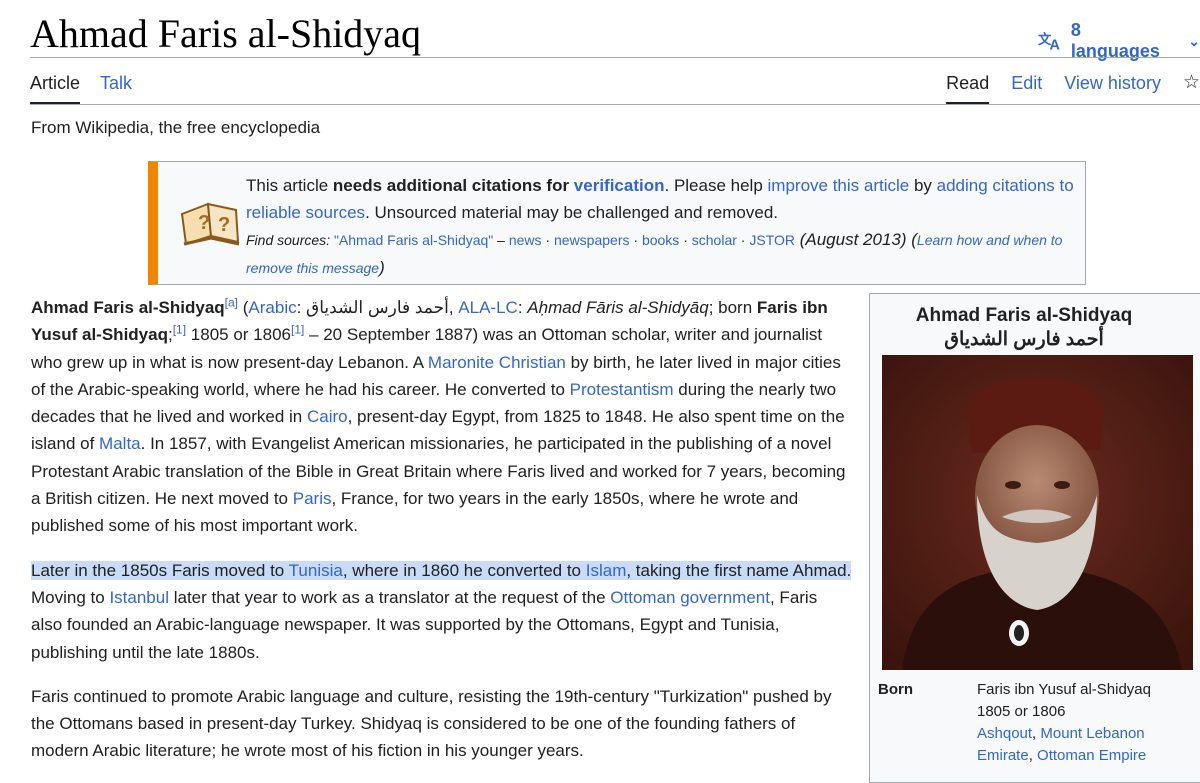 This screenshot has width=1200, height=783. I want to click on text: 1805 or 1806, so click(238, 335).